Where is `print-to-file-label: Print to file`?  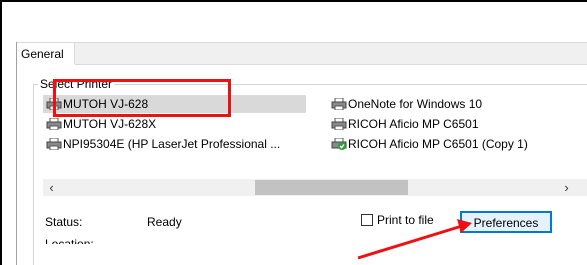 print-to-file-label: Print to file is located at coordinates (405, 220).